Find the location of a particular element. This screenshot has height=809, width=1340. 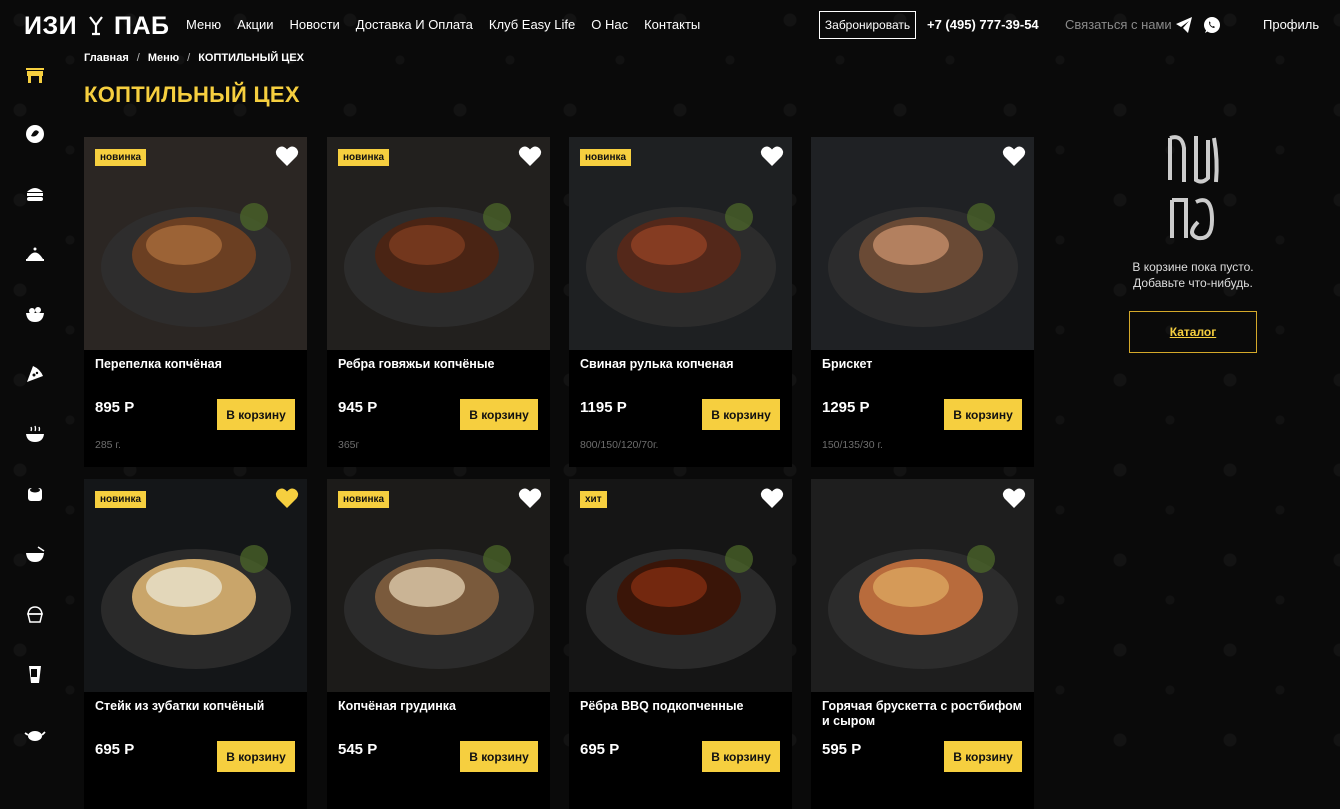

product-name: Ребра говяжьи копчёные is located at coordinates (438, 364).